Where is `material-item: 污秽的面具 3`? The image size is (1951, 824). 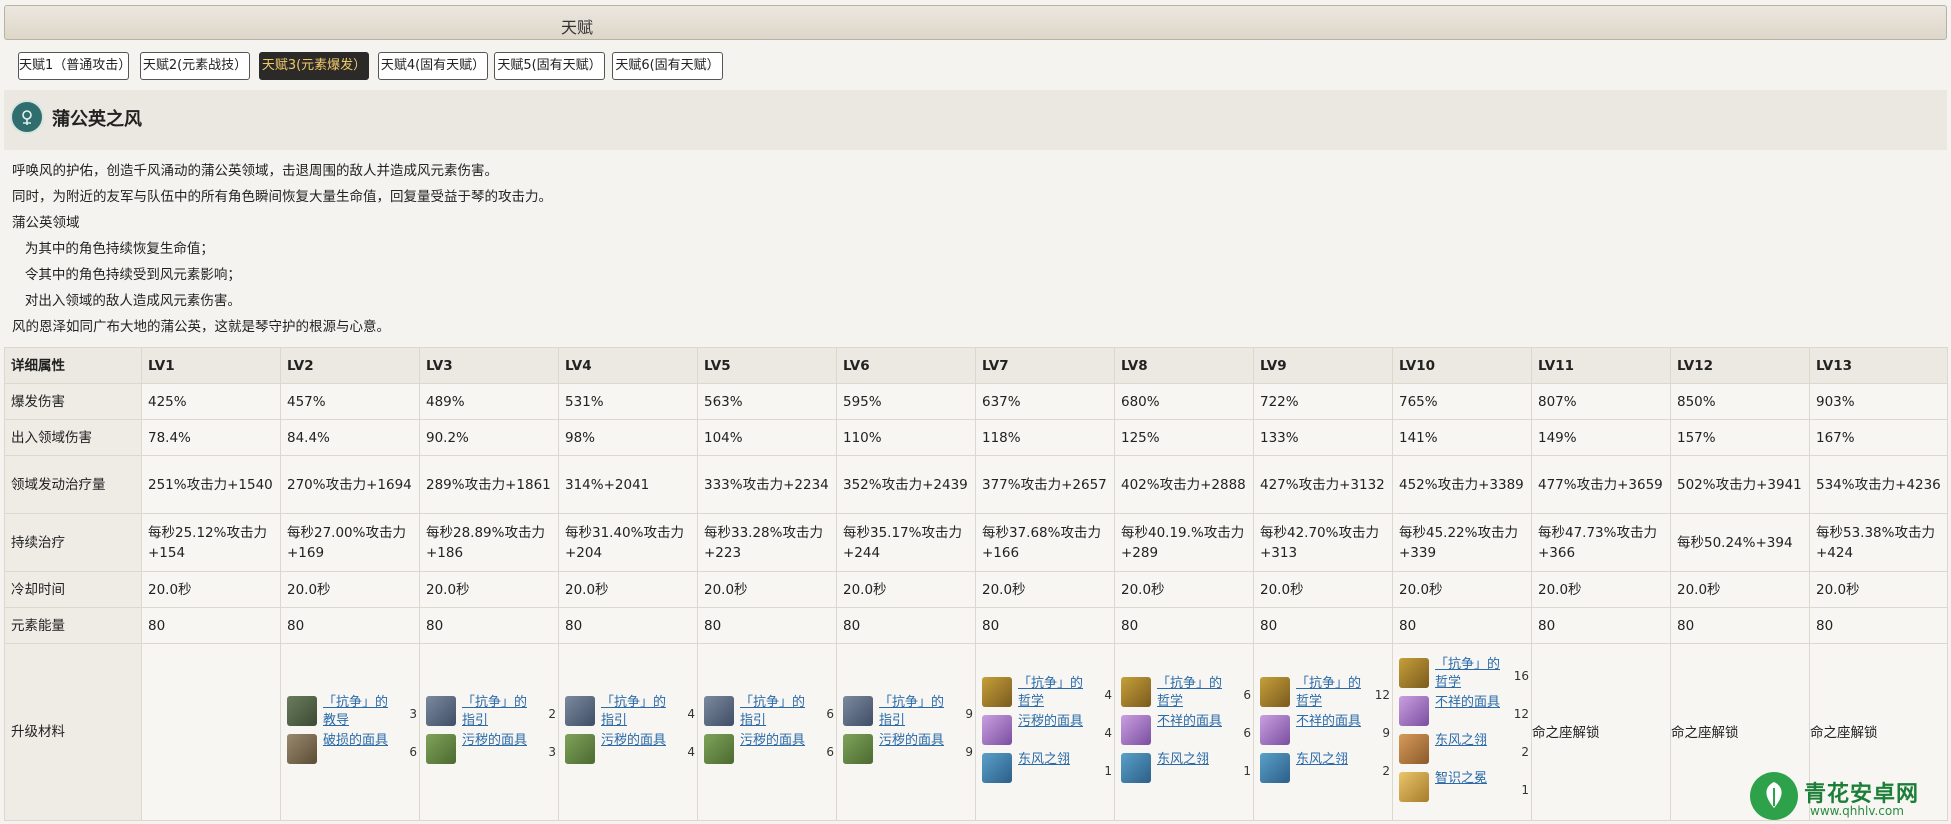
material-item: 污秽的面具 3 is located at coordinates (492, 750).